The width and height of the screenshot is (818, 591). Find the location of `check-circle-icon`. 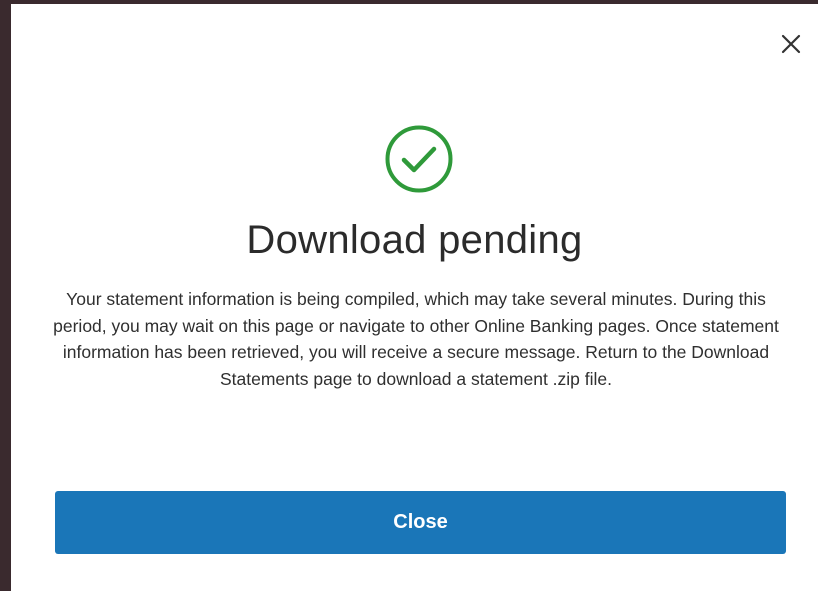

check-circle-icon is located at coordinates (419, 159).